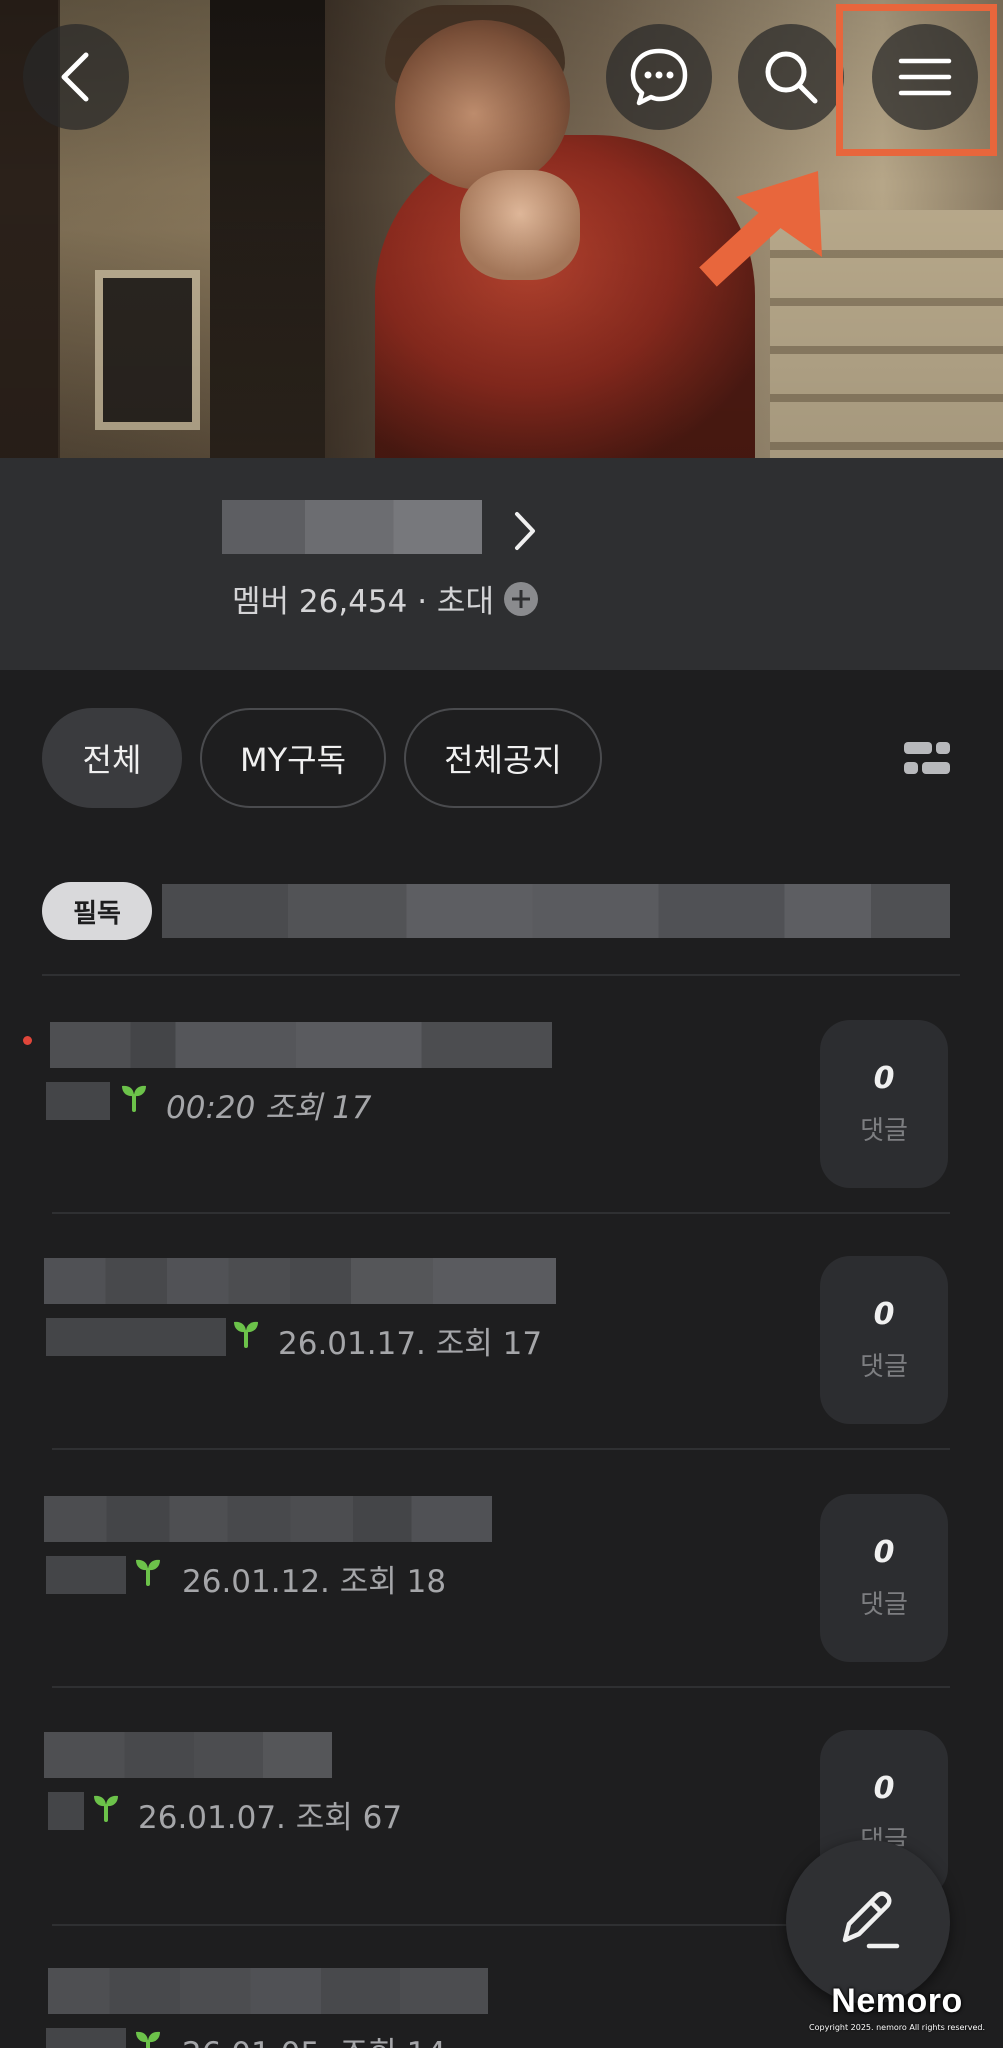 The height and width of the screenshot is (2048, 1003). I want to click on tab-my-subscriptions: MY구독, so click(293, 758).